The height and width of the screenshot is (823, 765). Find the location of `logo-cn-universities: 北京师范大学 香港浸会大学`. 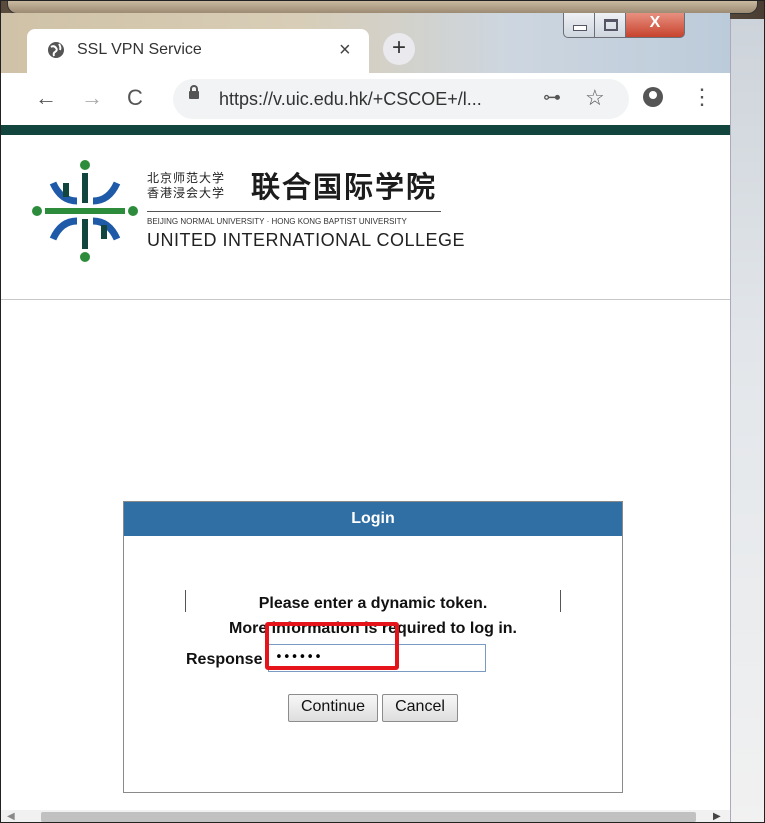

logo-cn-universities: 北京师范大学 香港浸会大学 is located at coordinates (186, 186).